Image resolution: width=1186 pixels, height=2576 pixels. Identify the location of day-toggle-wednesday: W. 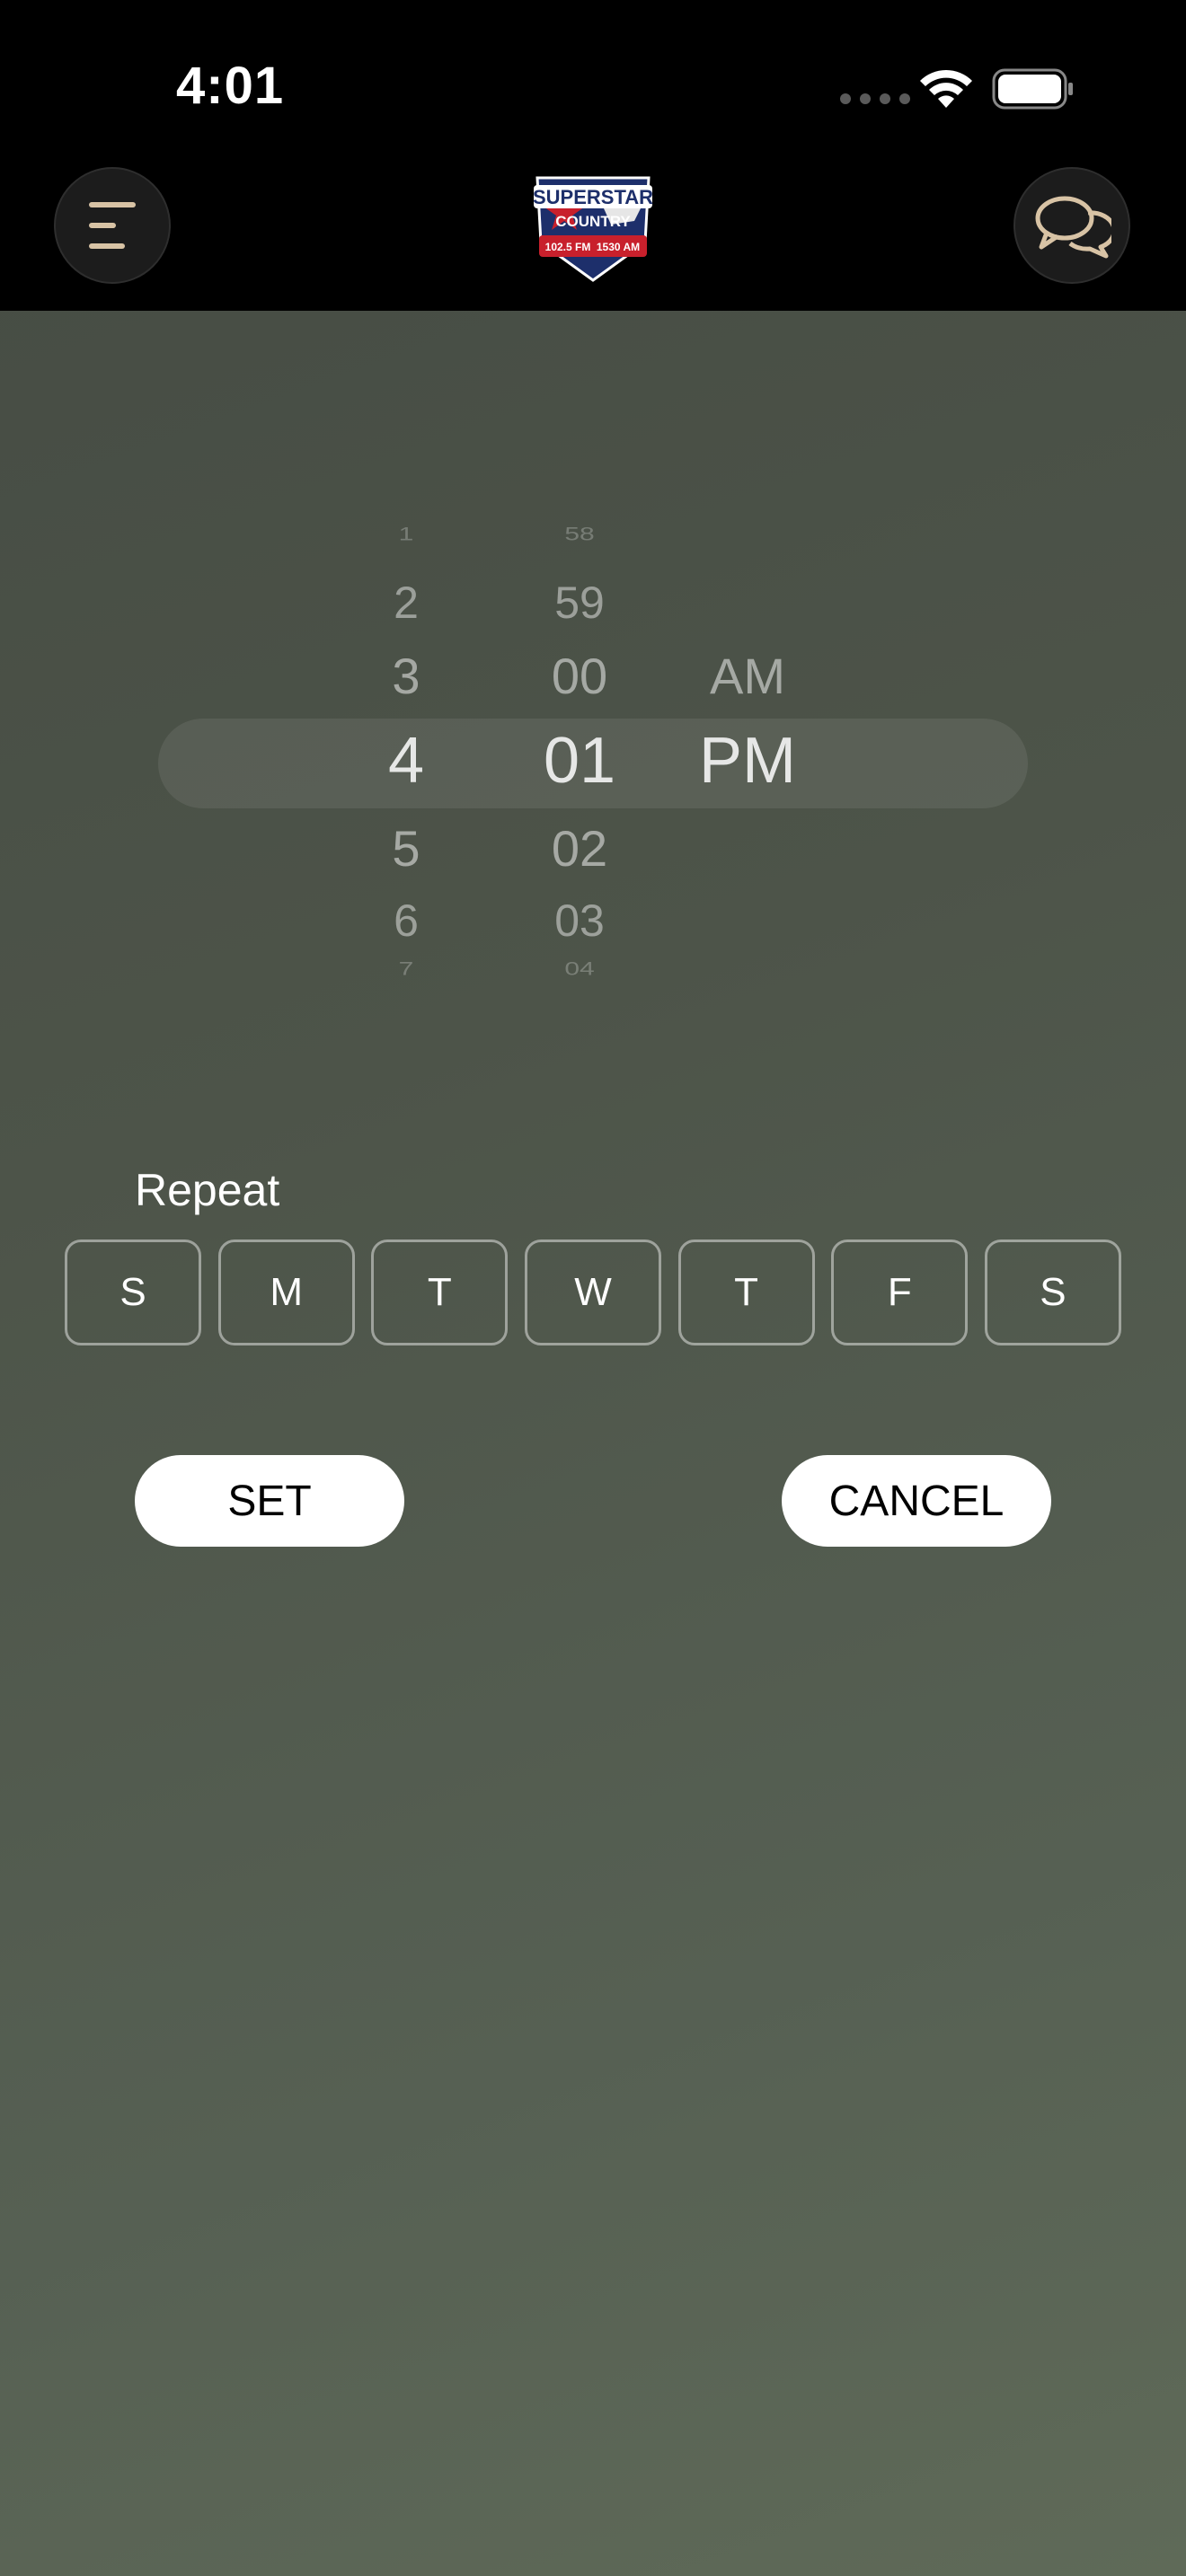
(592, 1292).